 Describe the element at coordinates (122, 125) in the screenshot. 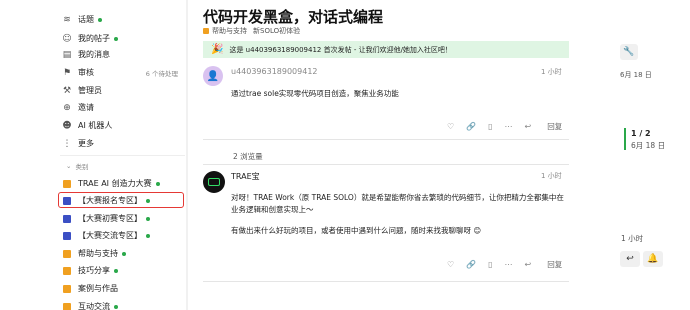

I see `sidebar-item: ☻ AI 机器人` at that location.